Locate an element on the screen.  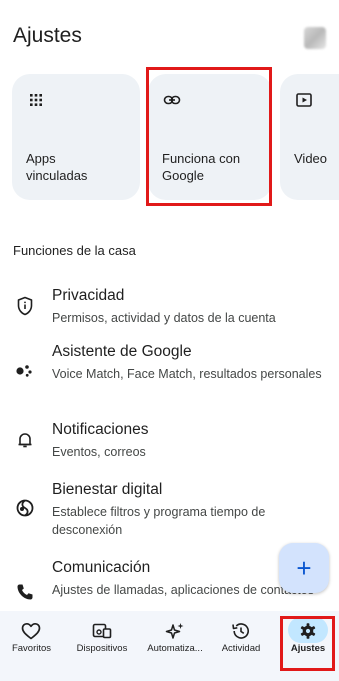
phone-icon is located at coordinates (25, 592).